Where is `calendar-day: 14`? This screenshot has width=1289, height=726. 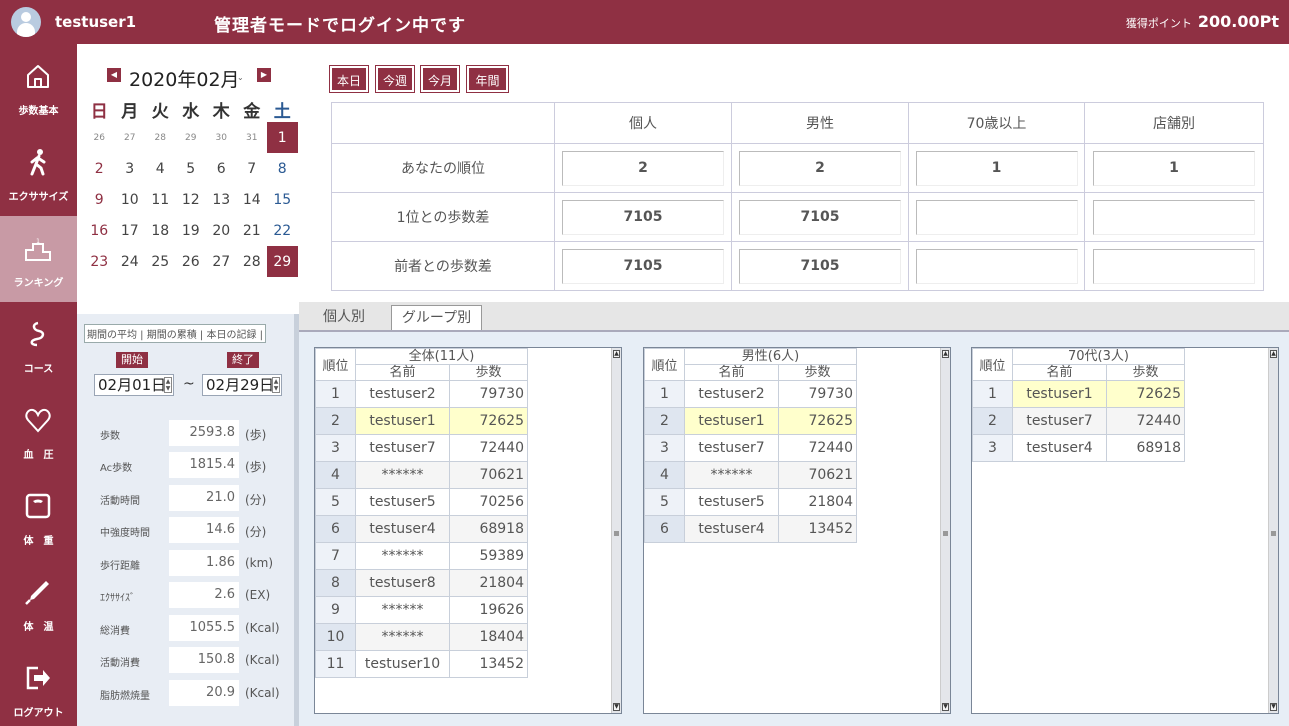 calendar-day: 14 is located at coordinates (252, 199).